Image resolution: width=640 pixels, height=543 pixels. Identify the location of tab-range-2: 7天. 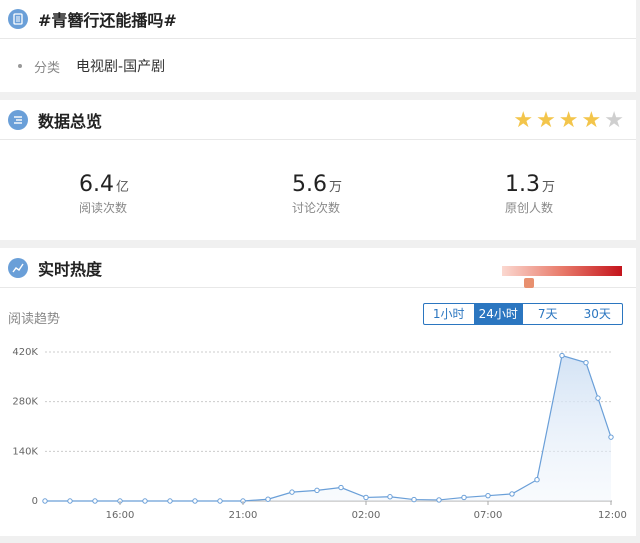
(548, 314).